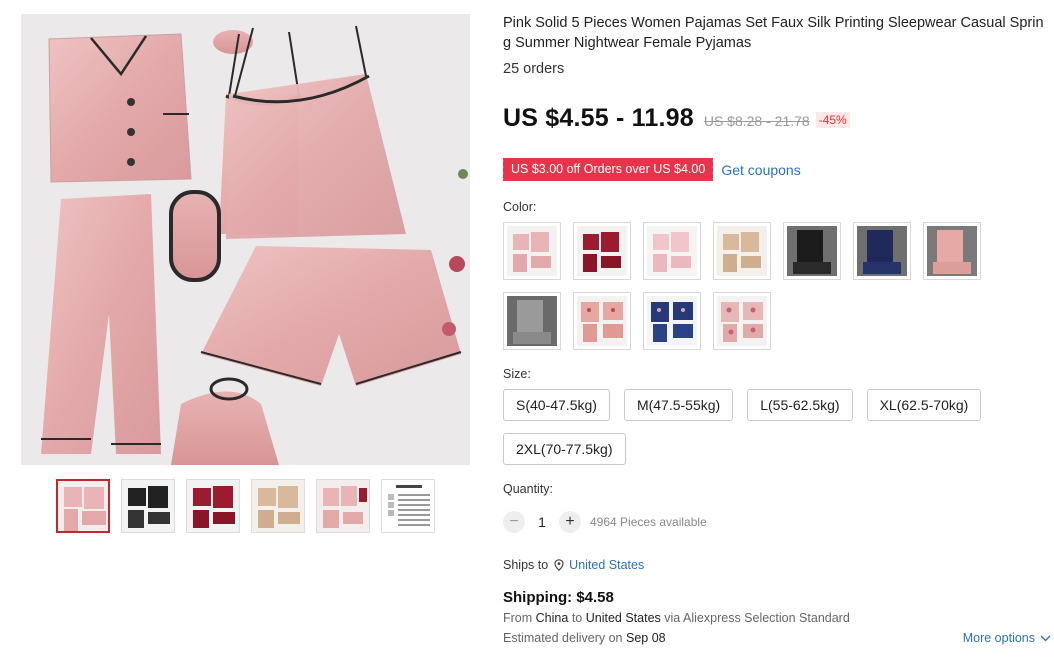 Image resolution: width=1054 pixels, height=657 pixels. What do you see at coordinates (517, 374) in the screenshot?
I see `size-label: Size:` at bounding box center [517, 374].